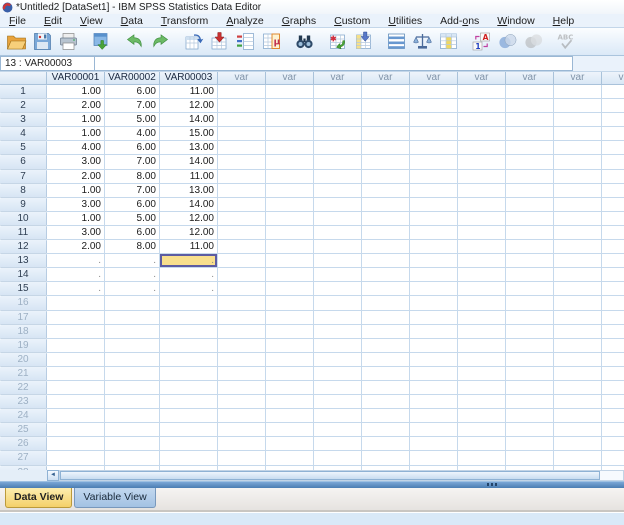  What do you see at coordinates (76, 247) in the screenshot?
I see `data-cell: 2.00` at bounding box center [76, 247].